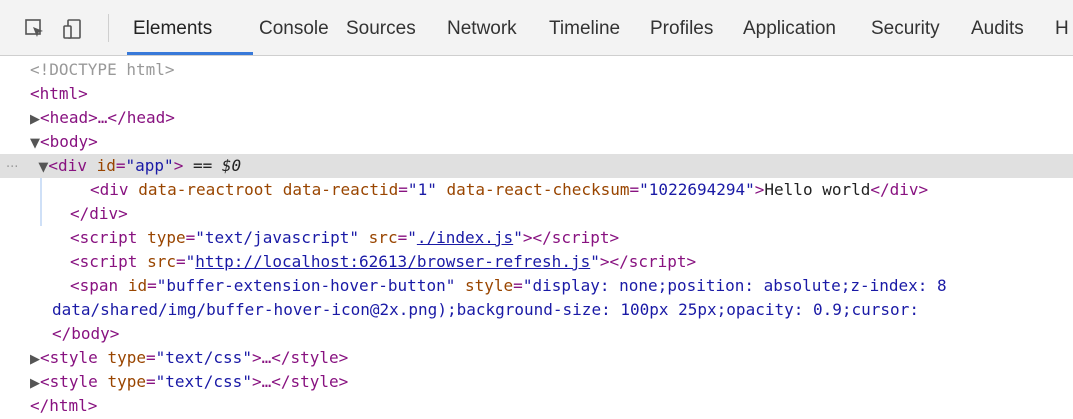 The image size is (1073, 419). Describe the element at coordinates (9, 167) in the screenshot. I see `more-actions-icon: ···` at that location.